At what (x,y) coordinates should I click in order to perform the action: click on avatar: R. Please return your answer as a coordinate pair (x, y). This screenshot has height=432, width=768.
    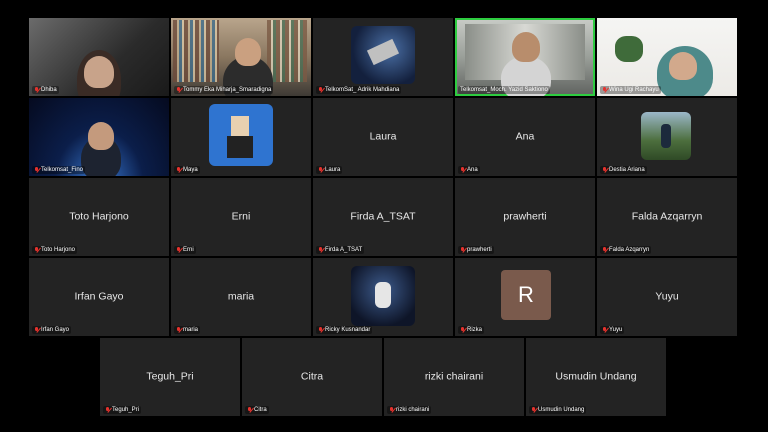
    Looking at the image, I should click on (526, 295).